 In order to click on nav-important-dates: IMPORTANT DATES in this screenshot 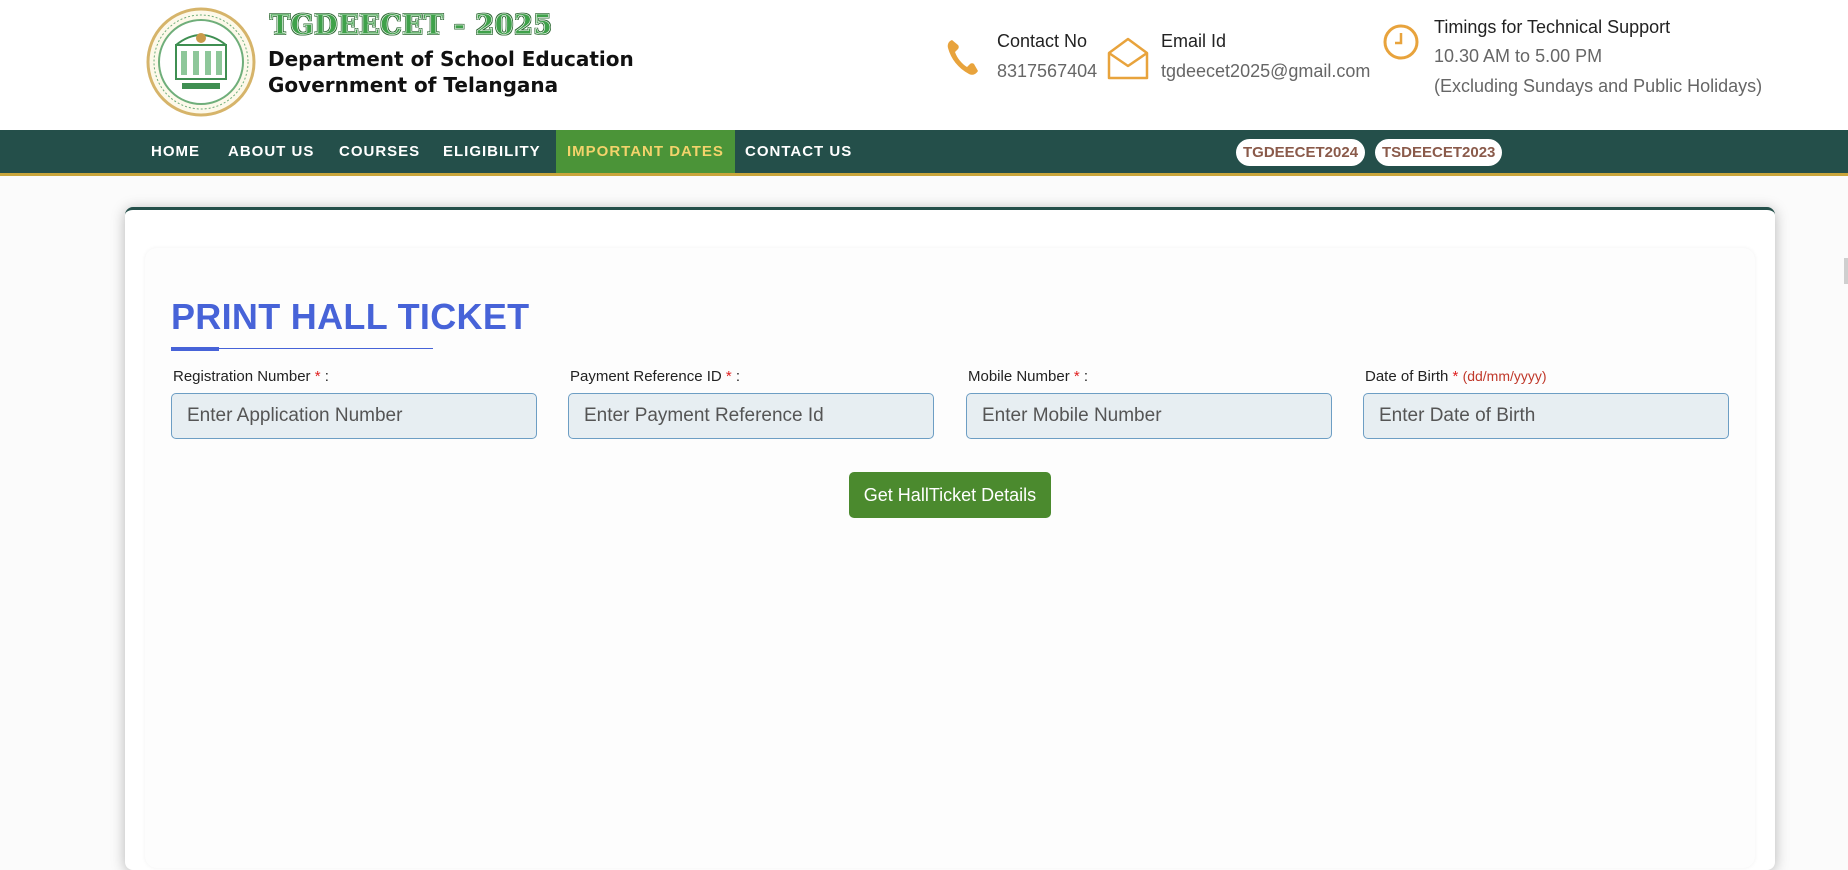, I will do `click(645, 151)`.